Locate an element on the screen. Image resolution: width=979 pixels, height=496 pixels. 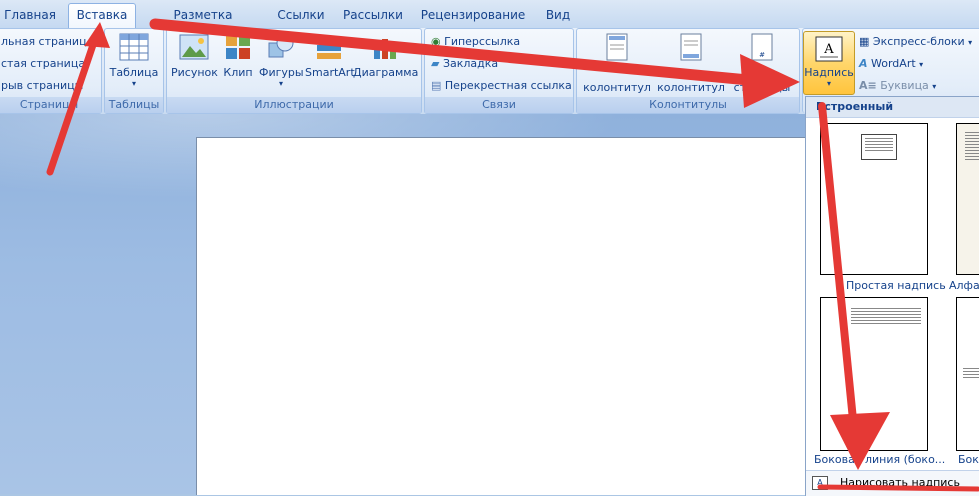
annotation-arrowhead-draw is located at coordinates (860, 441).